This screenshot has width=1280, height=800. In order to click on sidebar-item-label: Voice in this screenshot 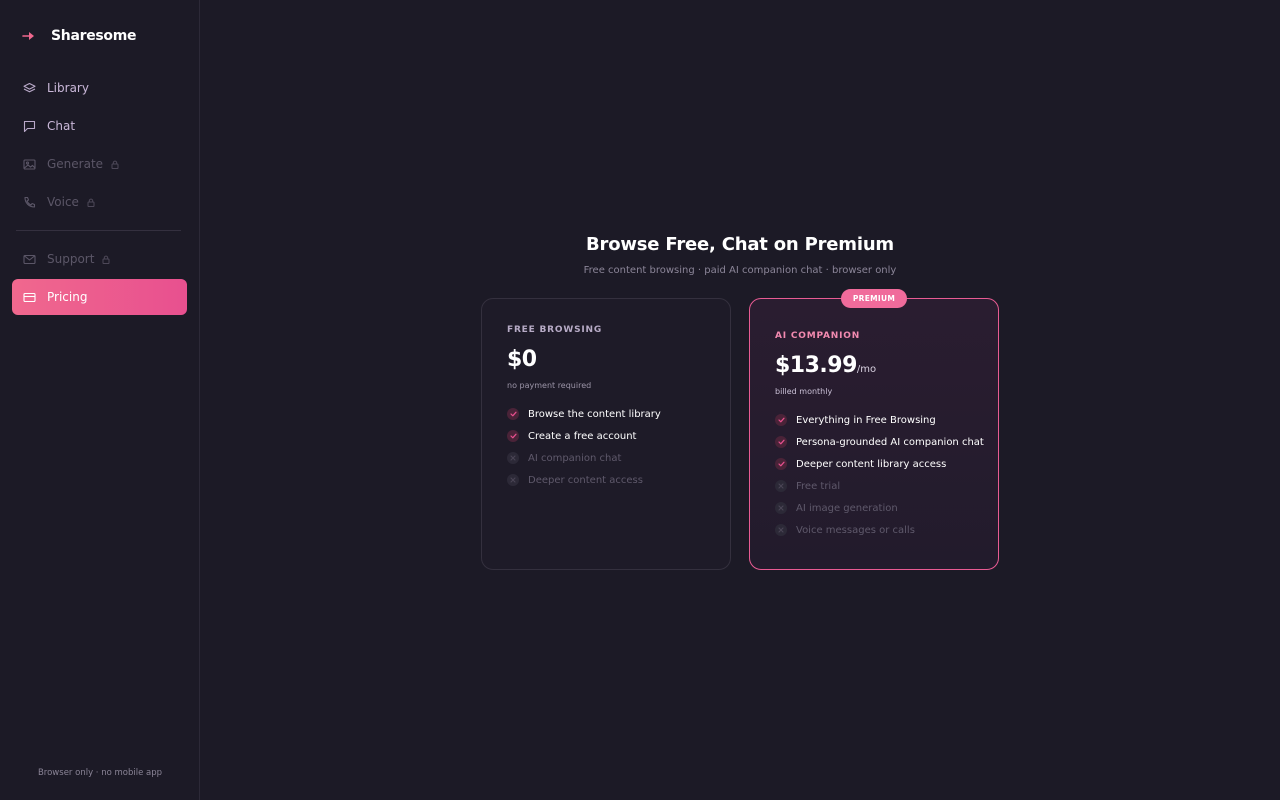, I will do `click(63, 202)`.